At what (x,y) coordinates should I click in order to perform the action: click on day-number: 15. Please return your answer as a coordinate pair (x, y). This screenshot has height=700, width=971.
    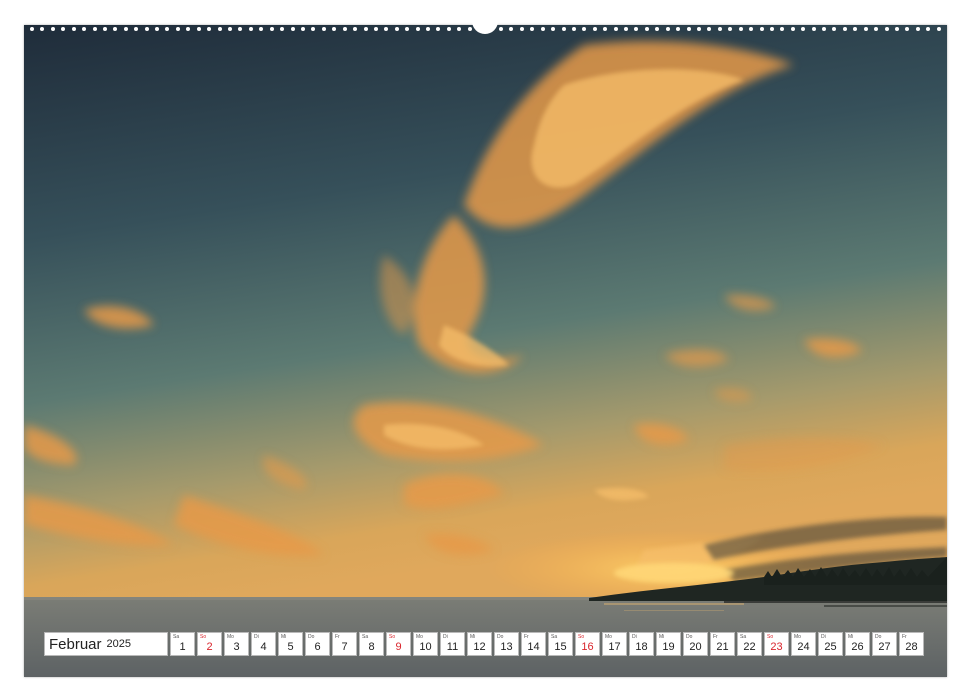
    Looking at the image, I should click on (560, 647).